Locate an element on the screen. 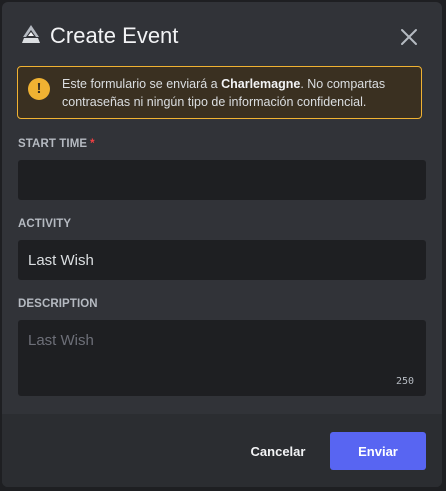 The image size is (446, 491). start-time-label: START TIME * is located at coordinates (56, 144).